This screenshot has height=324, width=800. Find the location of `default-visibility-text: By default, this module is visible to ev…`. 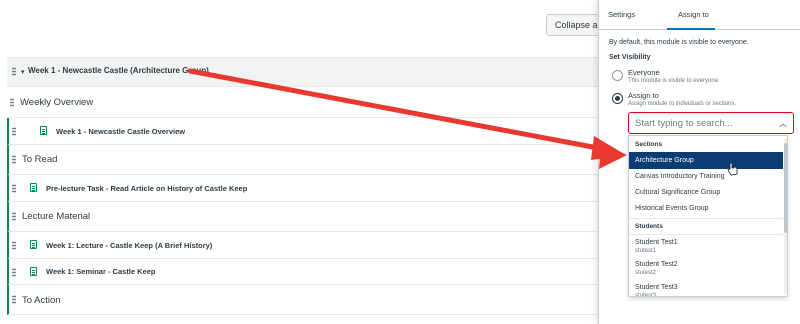

default-visibility-text: By default, this module is visible to ev… is located at coordinates (679, 42).